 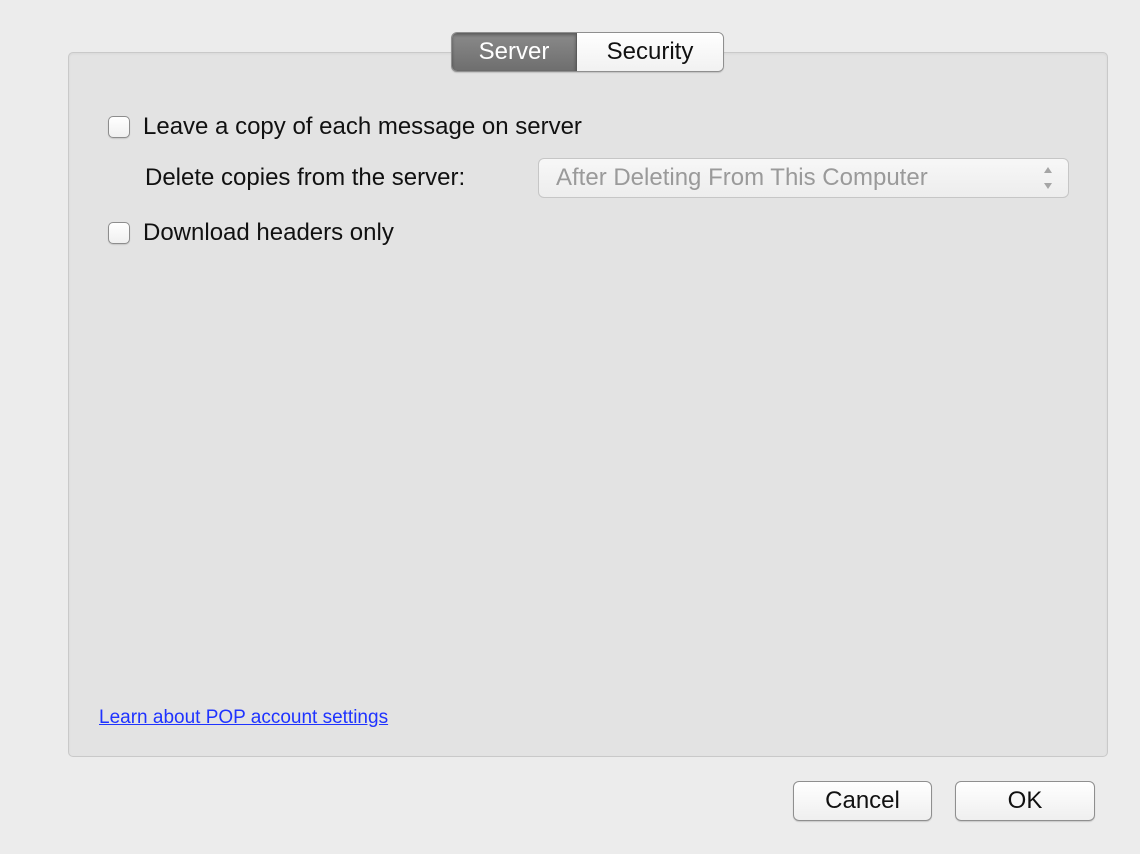 I want to click on leave-copy-checkbox, so click(x=119, y=127).